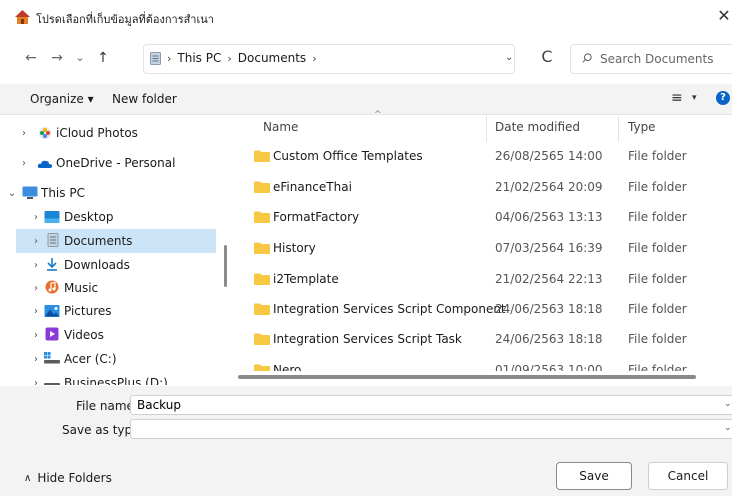 This screenshot has height=496, width=732. What do you see at coordinates (52, 217) in the screenshot?
I see `desktop-icon` at bounding box center [52, 217].